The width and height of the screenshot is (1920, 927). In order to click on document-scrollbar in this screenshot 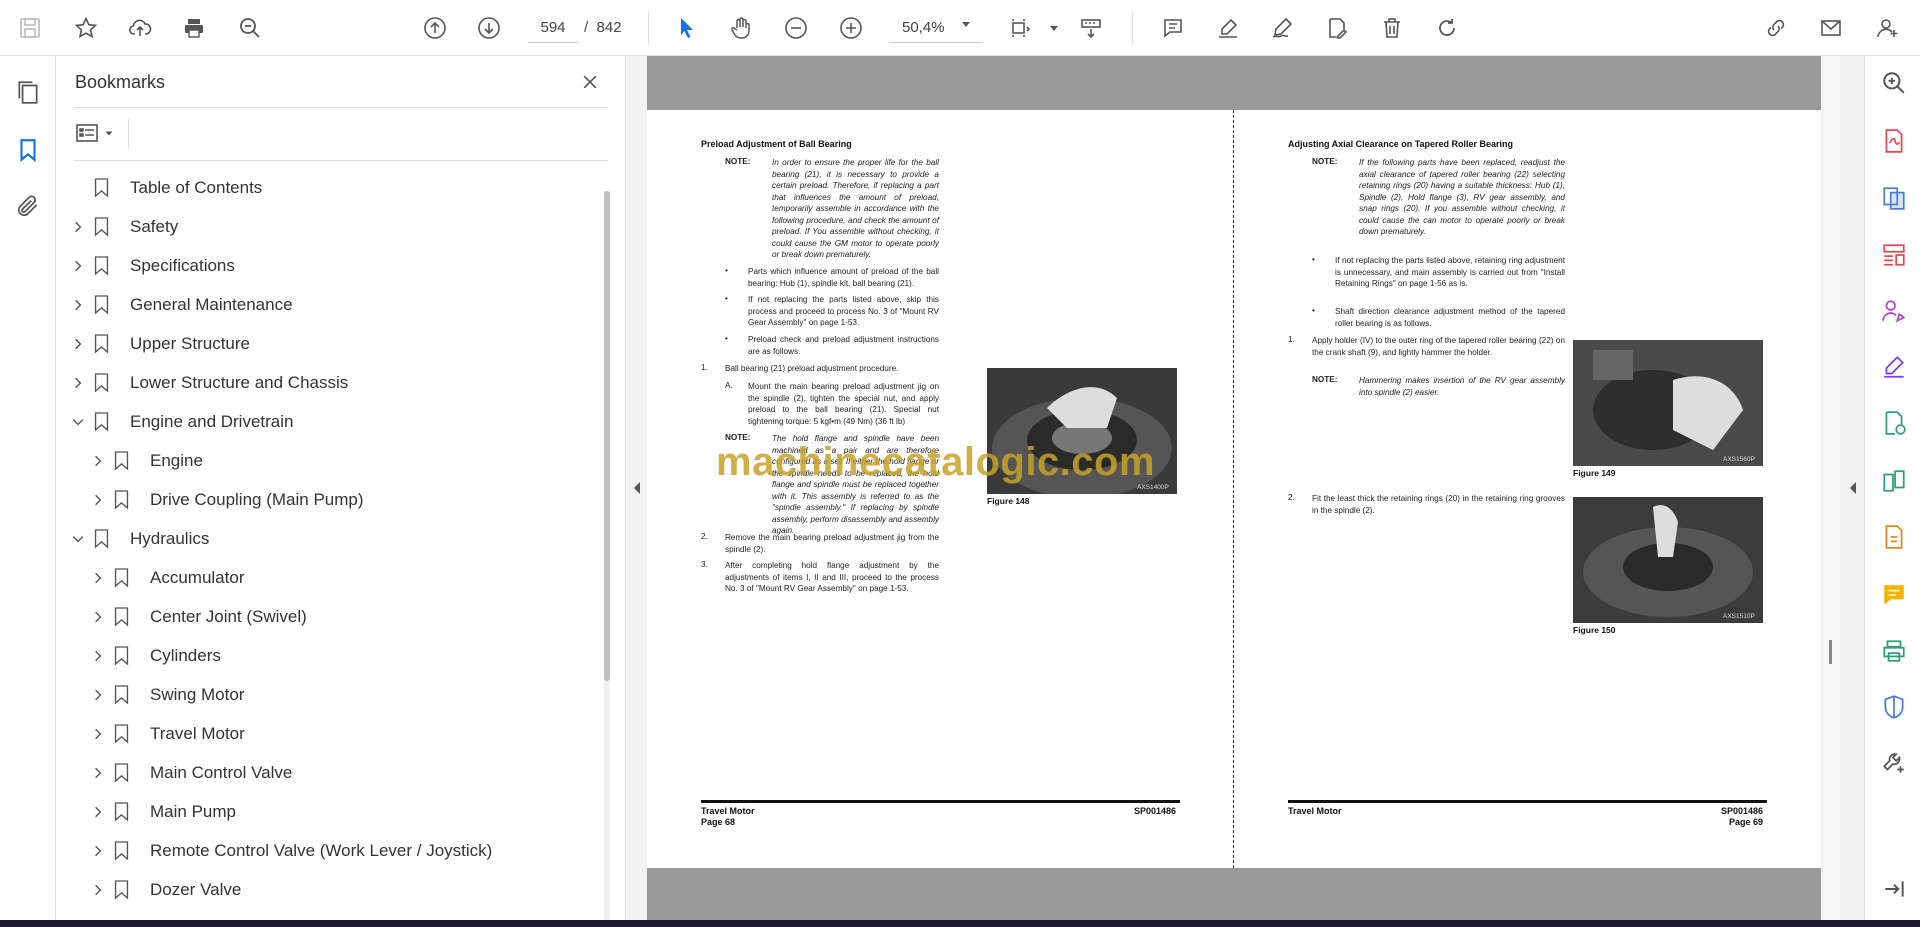, I will do `click(1832, 491)`.